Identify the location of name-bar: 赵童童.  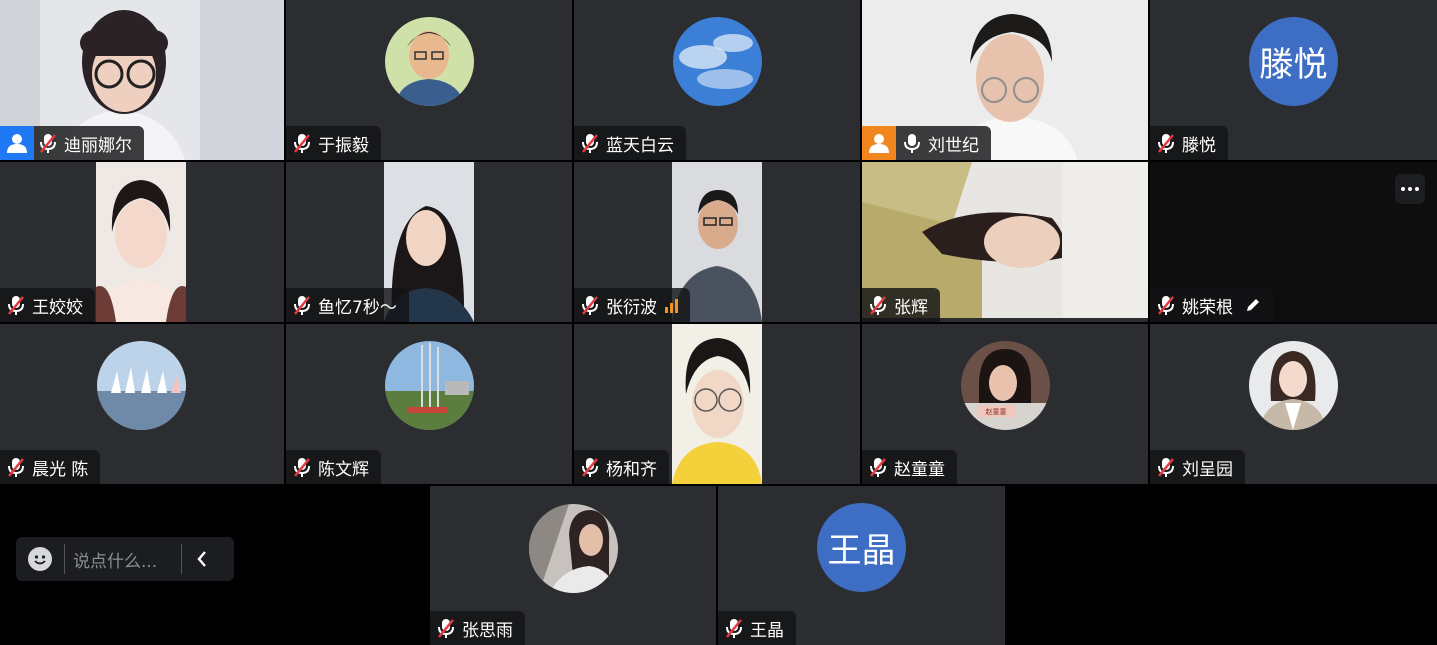
(909, 467).